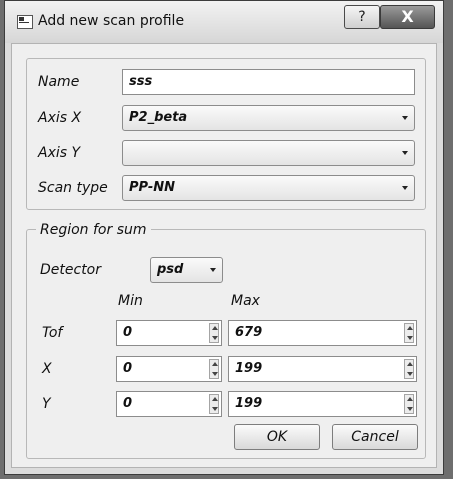 Image resolution: width=453 pixels, height=479 pixels. Describe the element at coordinates (25, 22) in the screenshot. I see `app-icon` at that location.